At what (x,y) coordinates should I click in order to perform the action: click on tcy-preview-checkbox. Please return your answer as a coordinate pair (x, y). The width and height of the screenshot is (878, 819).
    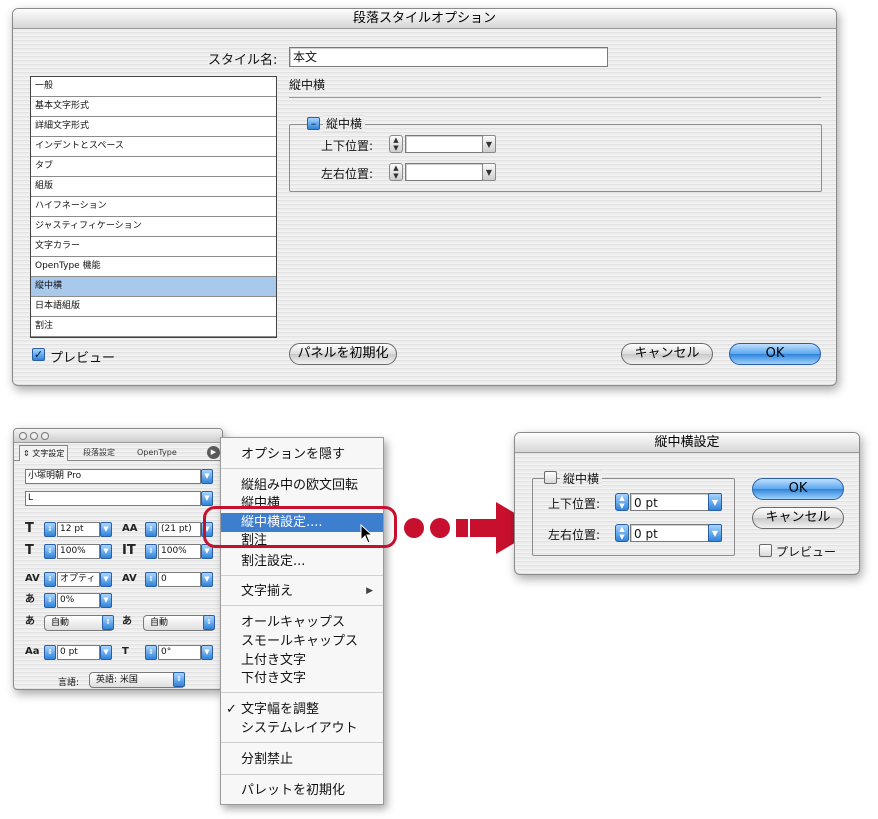
    Looking at the image, I should click on (765, 550).